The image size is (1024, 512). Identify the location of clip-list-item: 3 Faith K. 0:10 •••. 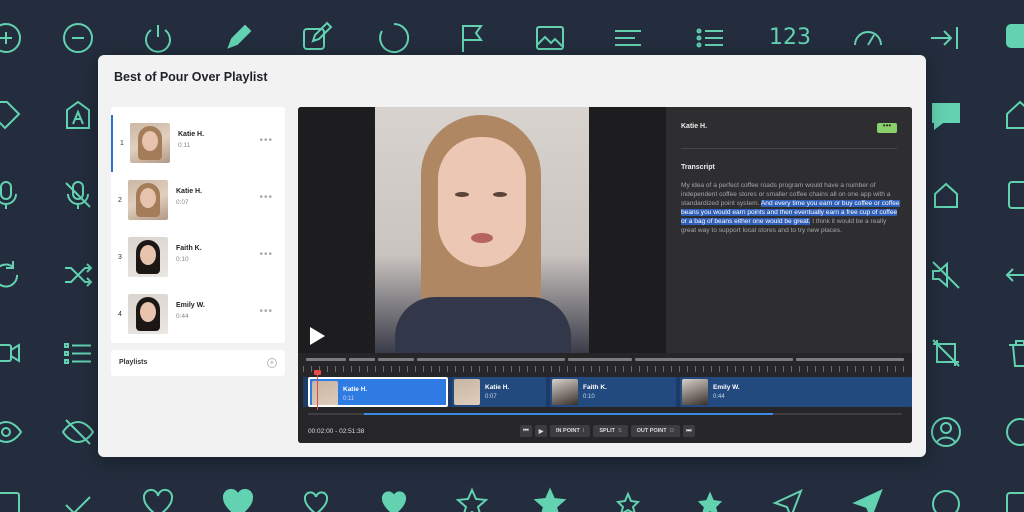
(198, 257).